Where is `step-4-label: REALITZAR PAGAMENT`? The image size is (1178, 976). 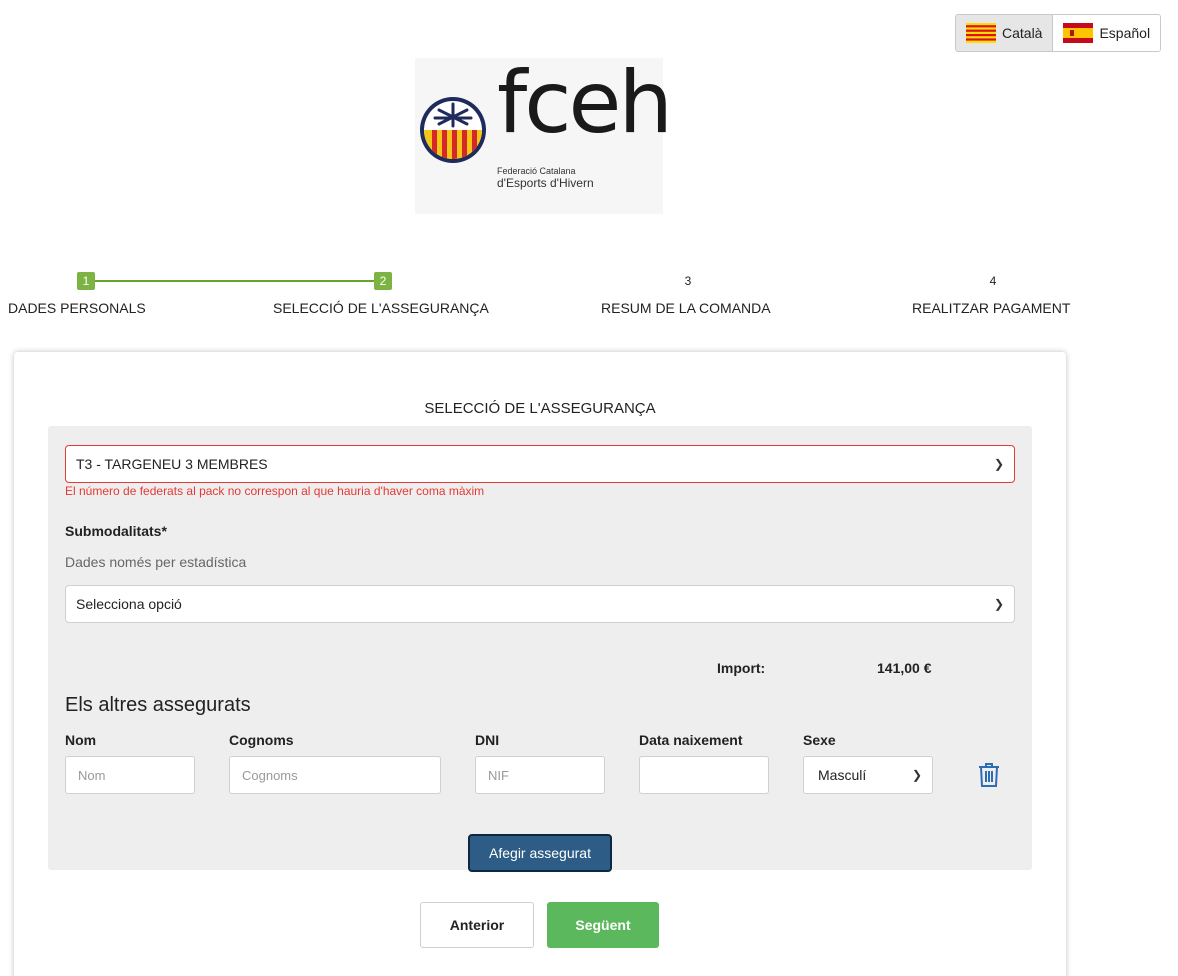
step-4-label: REALITZAR PAGAMENT is located at coordinates (991, 308).